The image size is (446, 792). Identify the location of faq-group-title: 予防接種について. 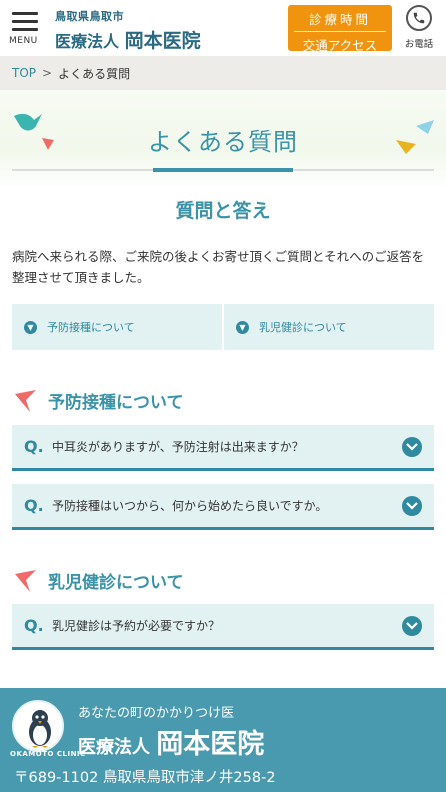
(116, 403).